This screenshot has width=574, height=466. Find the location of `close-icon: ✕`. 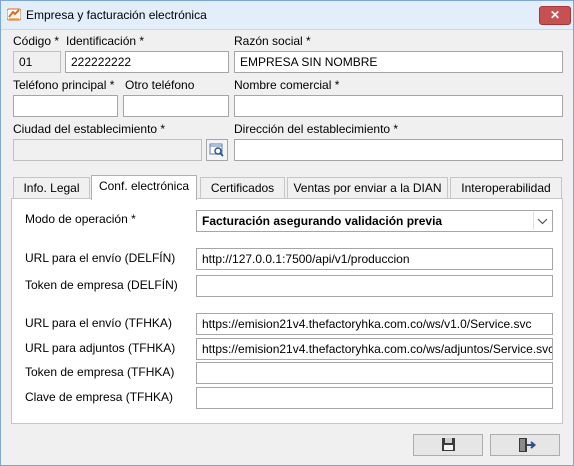

close-icon: ✕ is located at coordinates (555, 15).